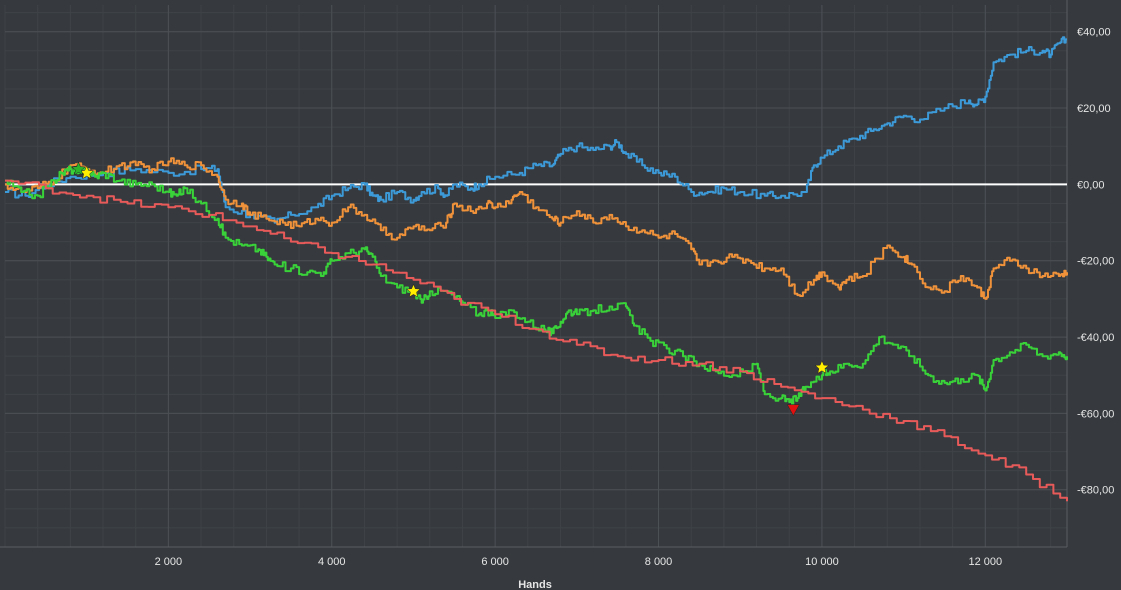 Image resolution: width=1121 pixels, height=590 pixels. I want to click on x-axis-title: Hands, so click(535, 584).